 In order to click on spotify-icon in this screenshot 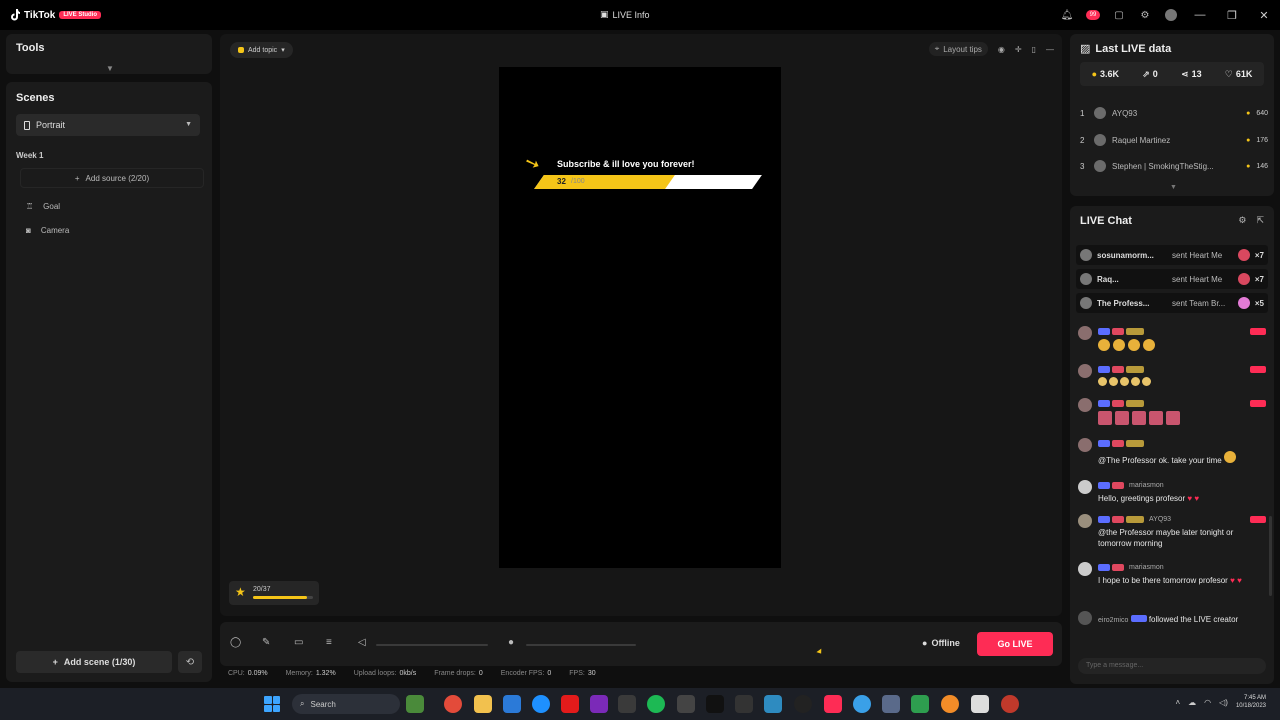, I will do `click(656, 704)`.